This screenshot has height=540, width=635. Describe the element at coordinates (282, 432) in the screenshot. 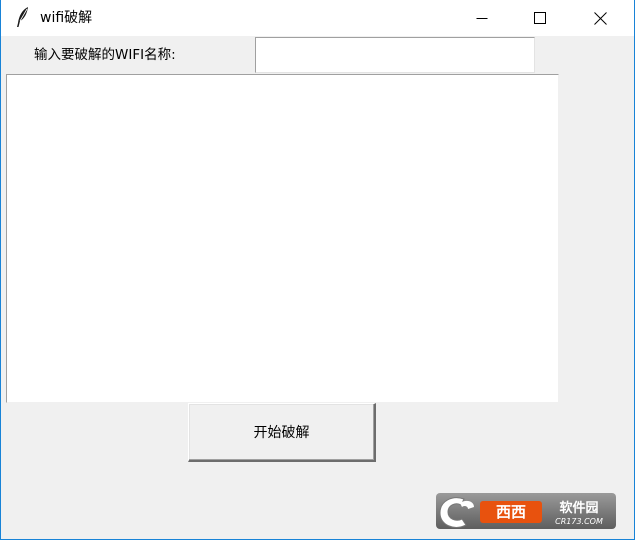

I see `start-crack-button: 开始破解` at that location.